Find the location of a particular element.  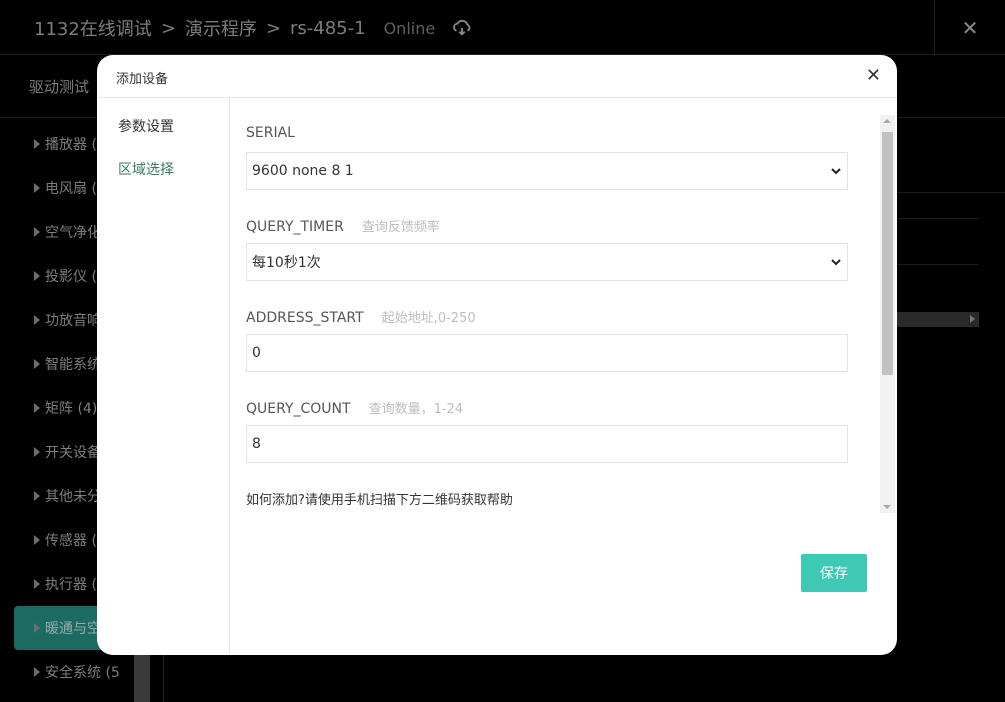

select-value: 9600 none 8 1 is located at coordinates (303, 171).